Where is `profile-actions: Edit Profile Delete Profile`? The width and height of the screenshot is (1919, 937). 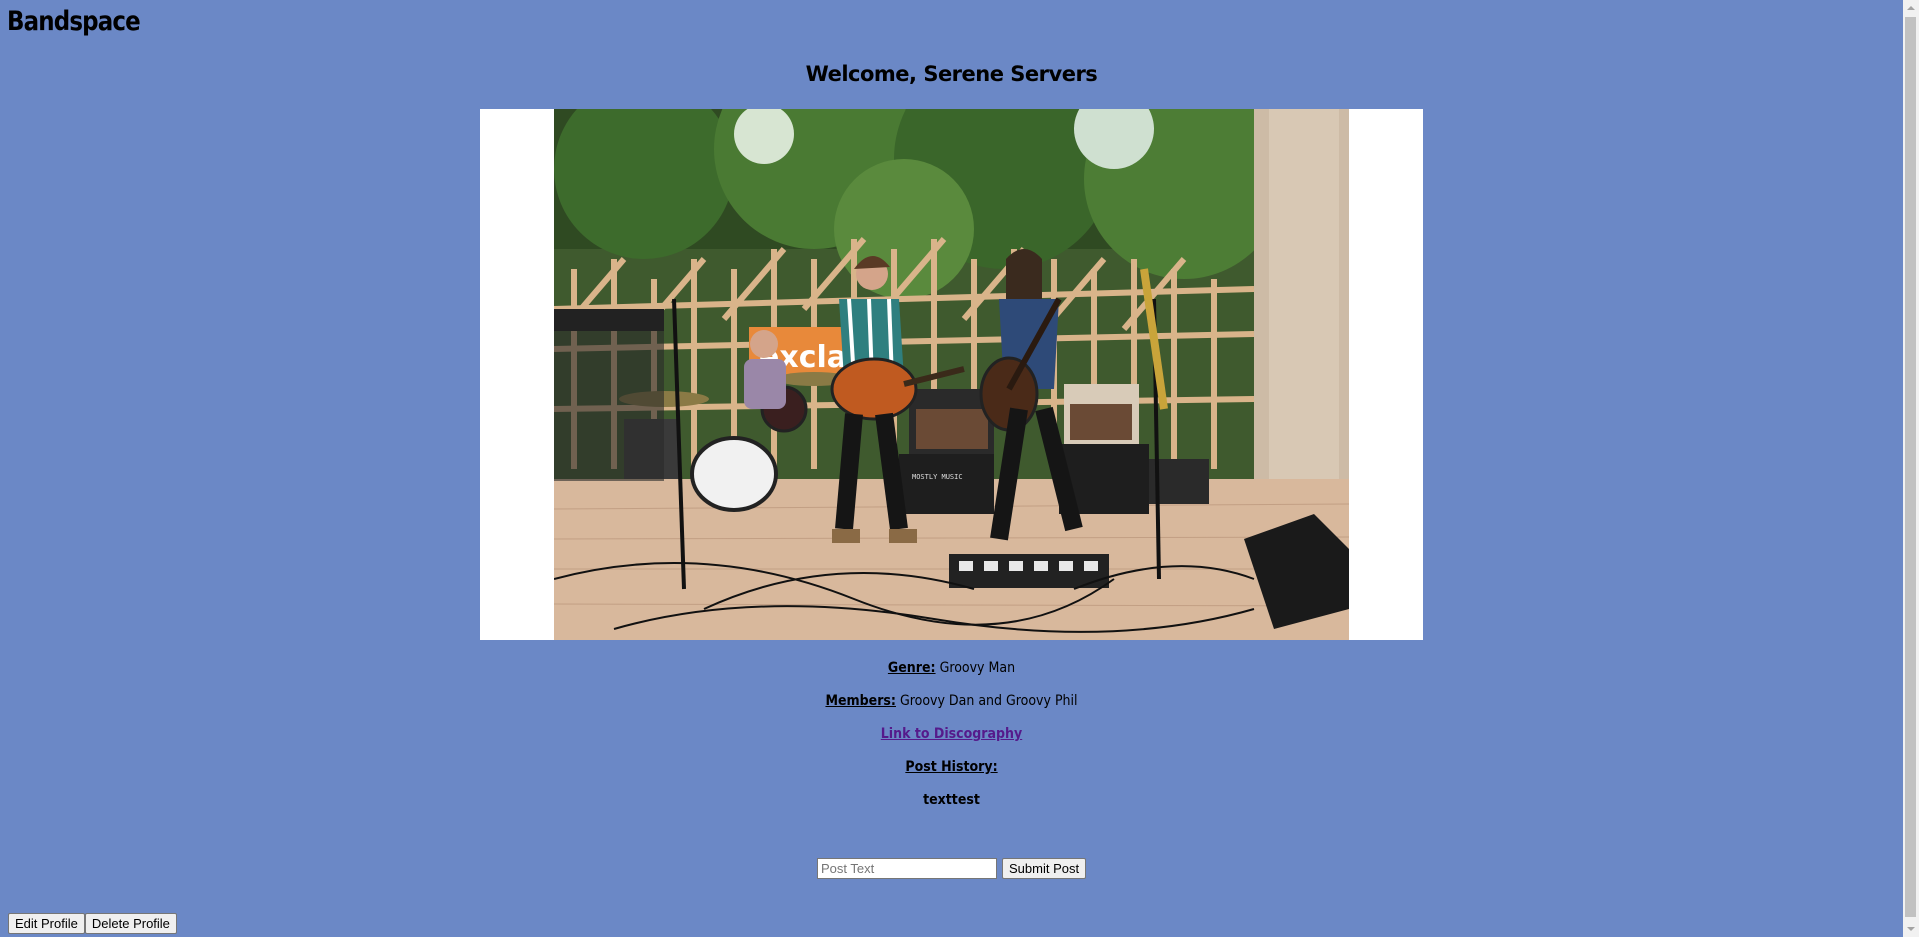 profile-actions: Edit Profile Delete Profile is located at coordinates (92, 923).